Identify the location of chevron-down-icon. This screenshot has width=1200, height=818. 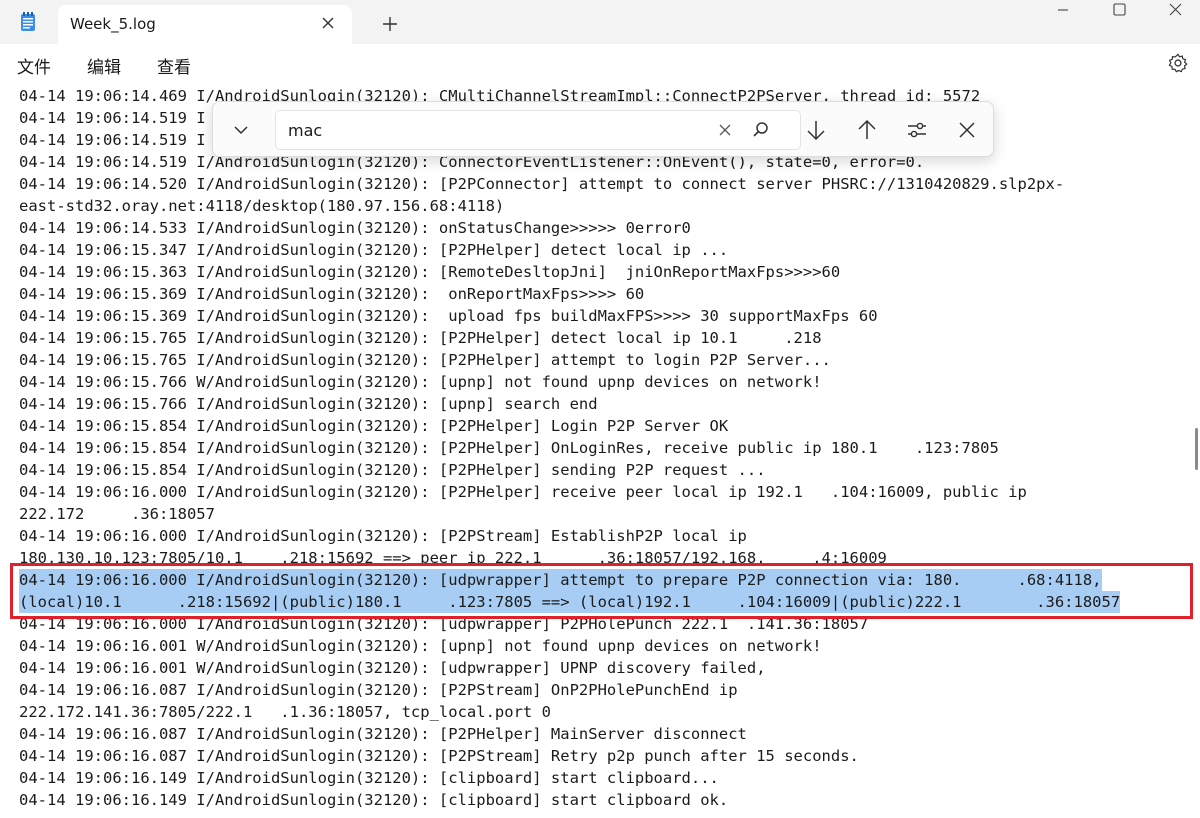
(241, 130).